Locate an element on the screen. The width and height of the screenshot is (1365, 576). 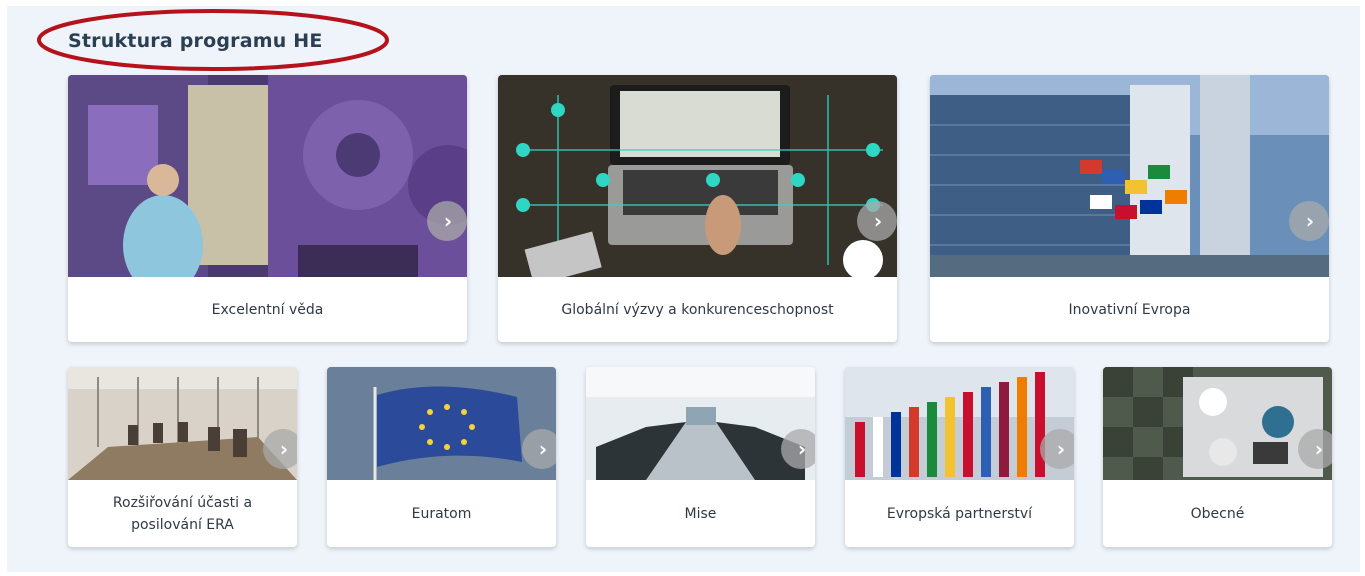
card-image-conference-room is located at coordinates (182, 423).